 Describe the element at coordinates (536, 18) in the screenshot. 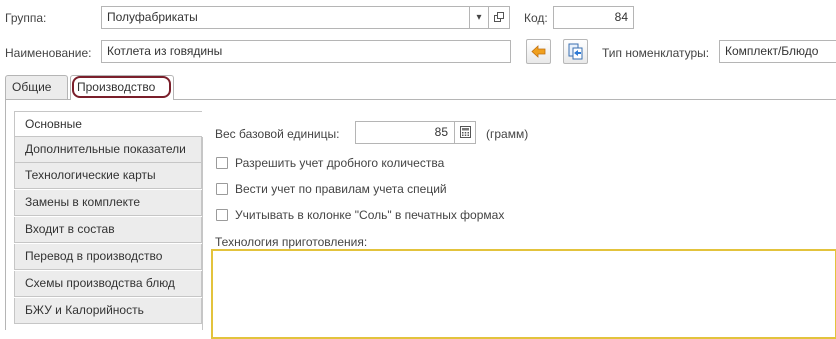

I see `code-label: Код:` at that location.